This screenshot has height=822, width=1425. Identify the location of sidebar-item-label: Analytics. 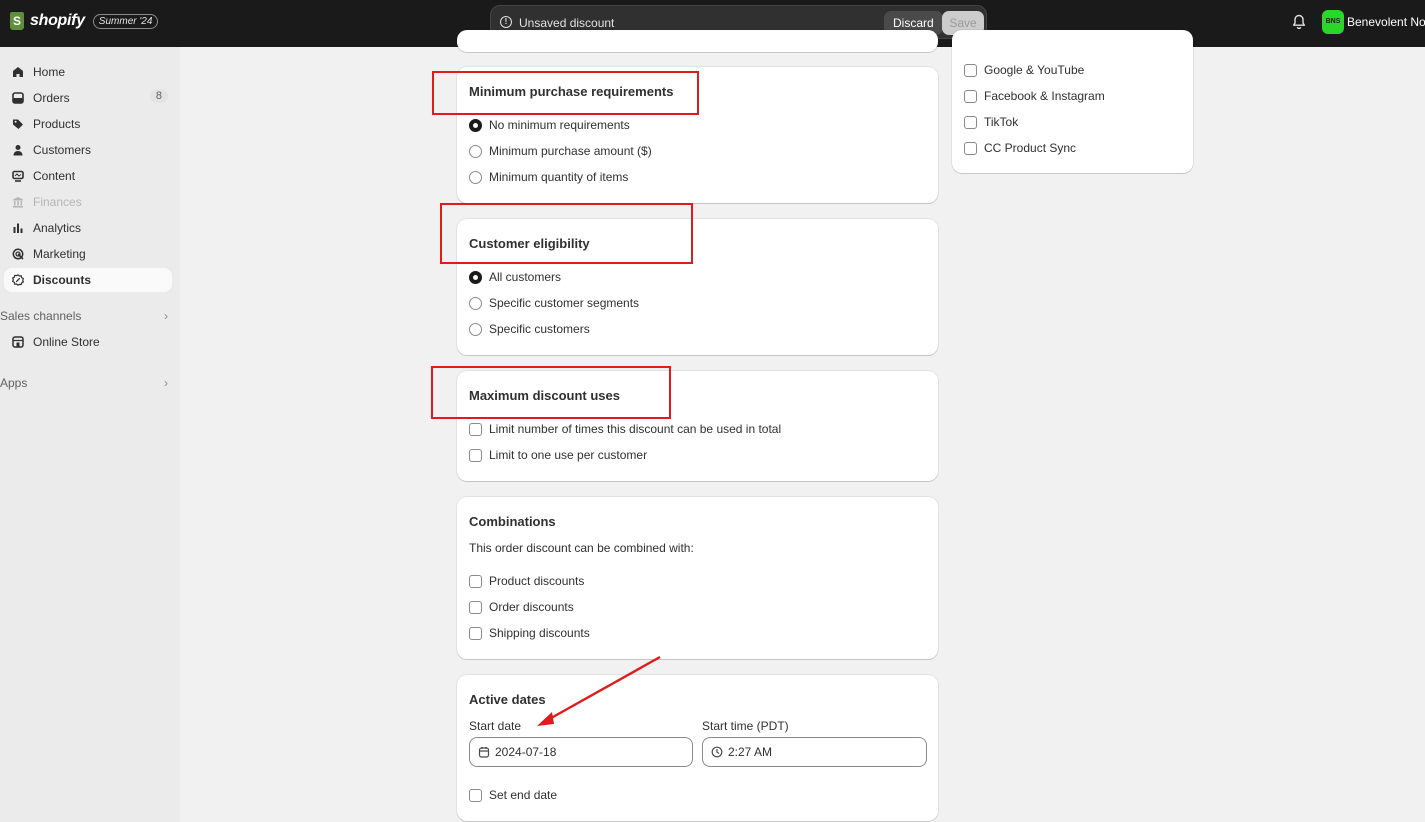
(57, 228).